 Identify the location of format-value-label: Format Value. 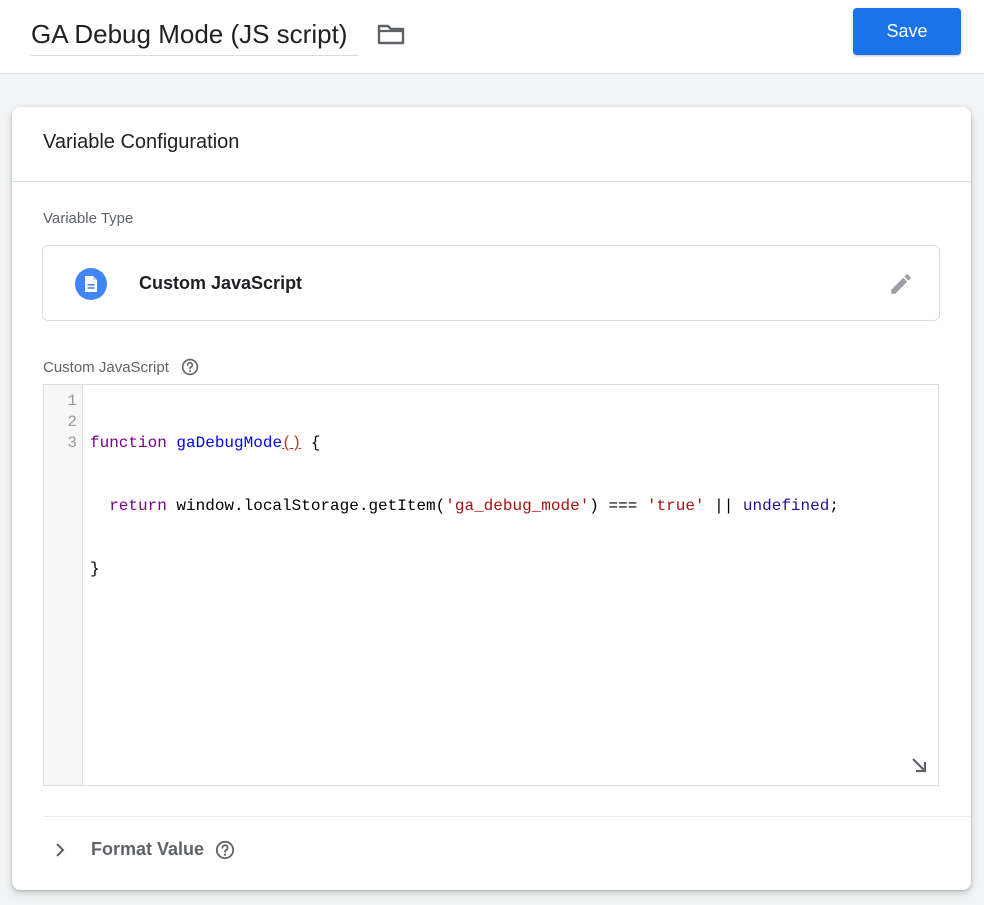
(148, 849).